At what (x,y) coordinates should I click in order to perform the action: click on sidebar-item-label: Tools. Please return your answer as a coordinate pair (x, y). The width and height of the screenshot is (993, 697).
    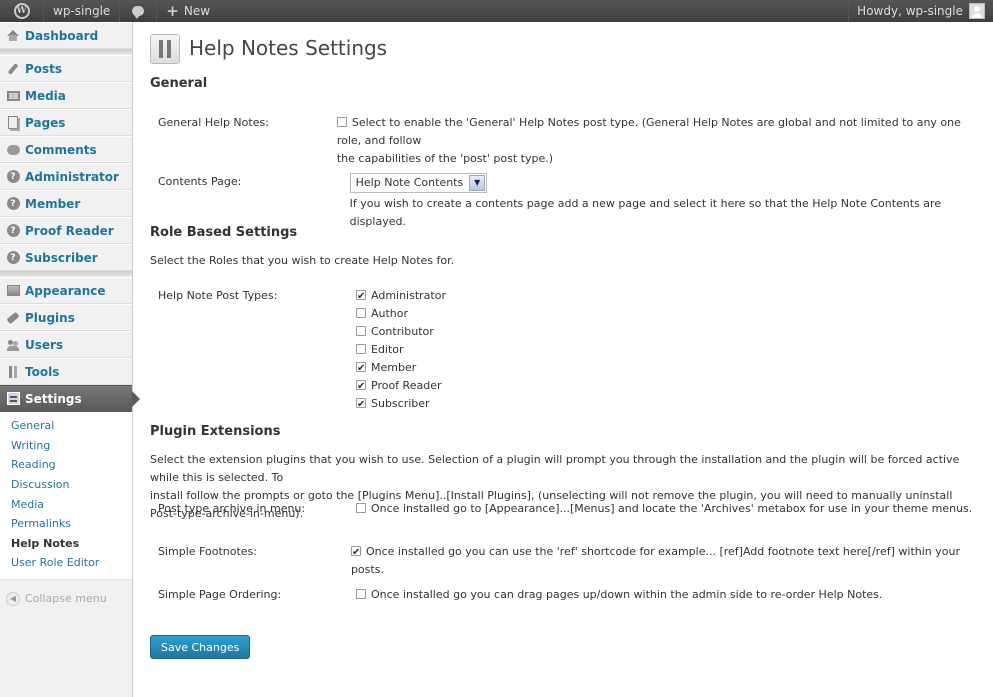
    Looking at the image, I should click on (42, 371).